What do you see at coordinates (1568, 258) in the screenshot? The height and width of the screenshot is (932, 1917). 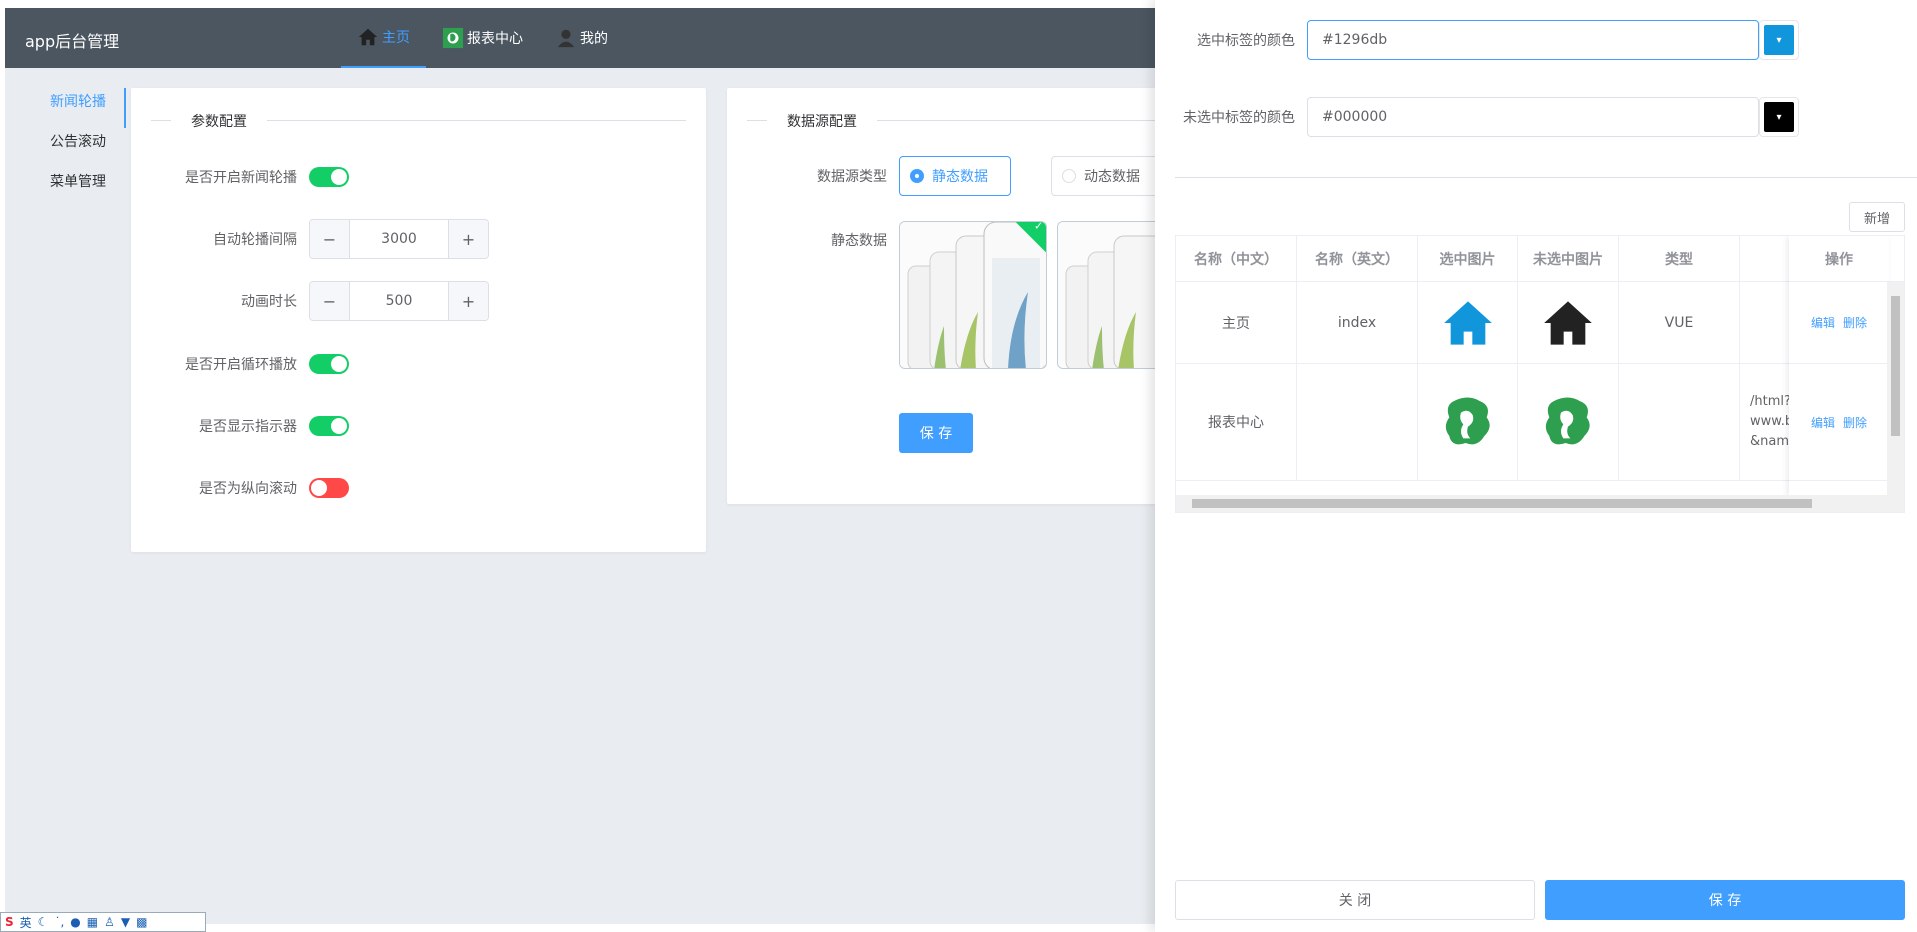 I see `header-unselected-image: 未选中图片` at bounding box center [1568, 258].